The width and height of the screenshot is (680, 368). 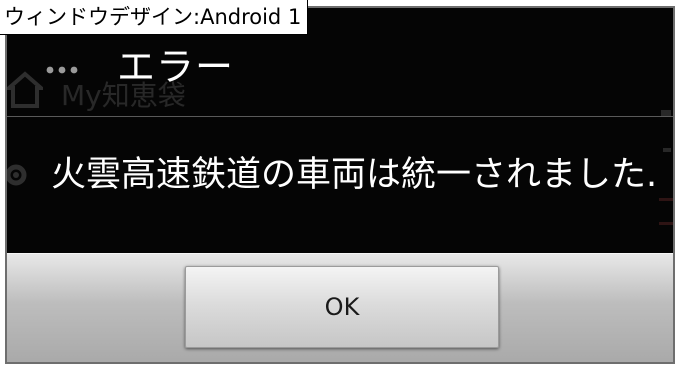 I want to click on dialog-message: 火雲高速鉄道の車両は統一されました., so click(x=354, y=175).